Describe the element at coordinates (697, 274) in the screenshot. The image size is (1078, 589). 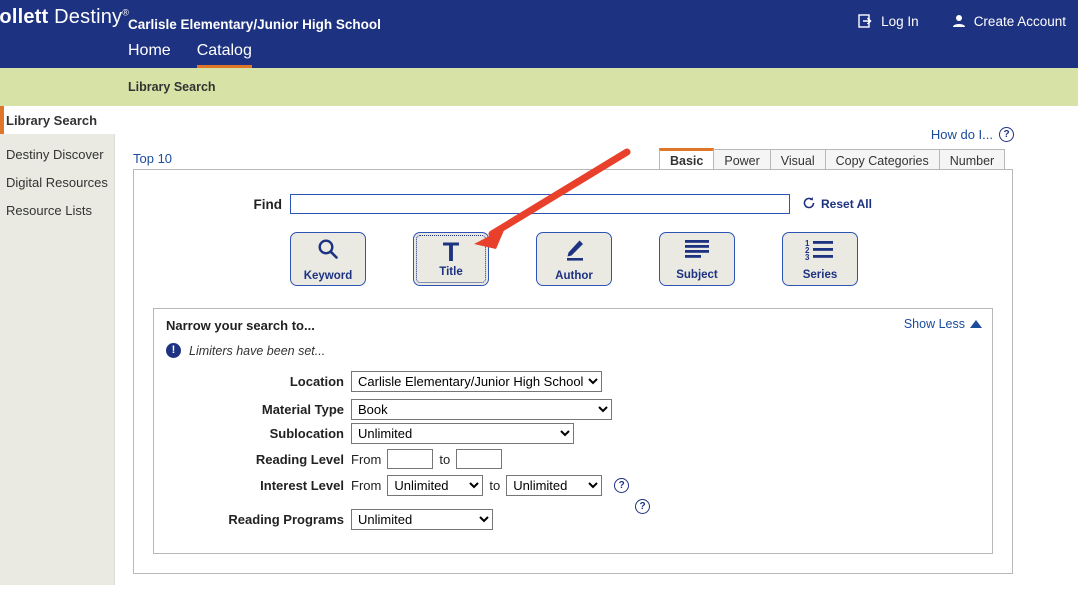
I see `search-type-label: Subject` at that location.